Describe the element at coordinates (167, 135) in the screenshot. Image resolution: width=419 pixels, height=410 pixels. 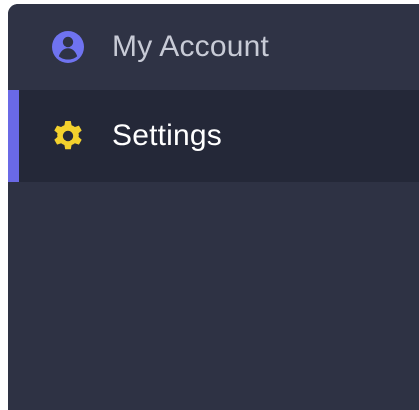
I see `sidebar-item-label: Settings` at that location.